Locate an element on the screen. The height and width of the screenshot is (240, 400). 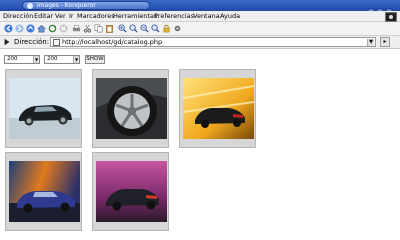
up-icon is located at coordinates (30, 28).